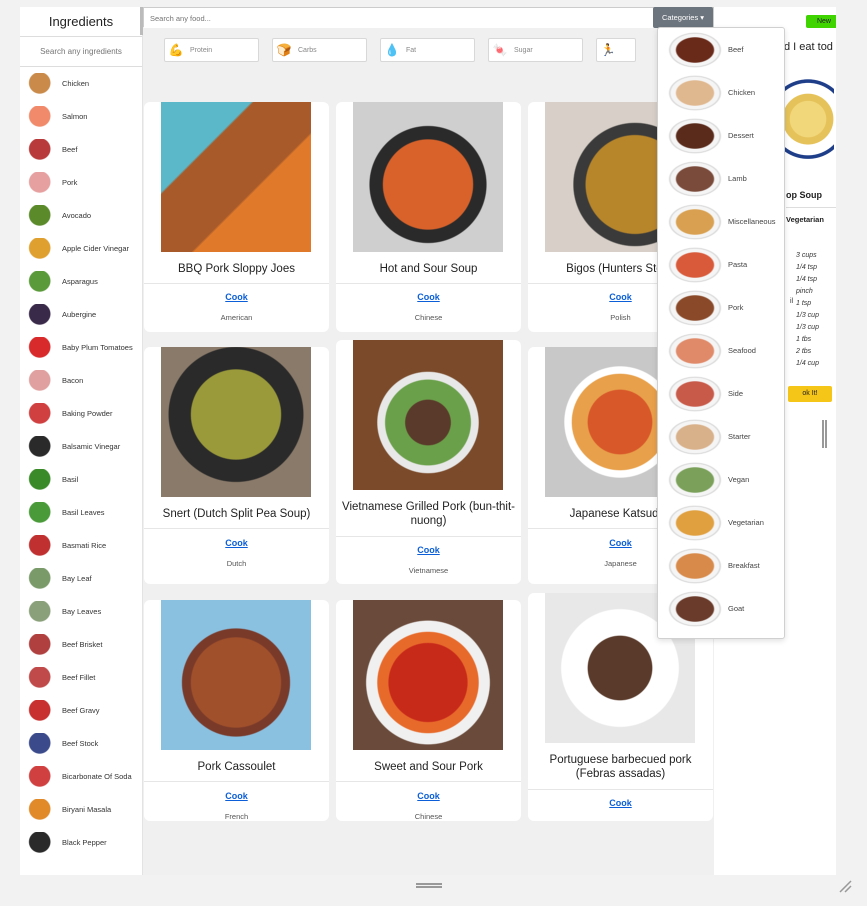 The height and width of the screenshot is (906, 867). I want to click on recipe-card: Snert (Dutch Split Pea Soup) Cook Dutch, so click(236, 465).